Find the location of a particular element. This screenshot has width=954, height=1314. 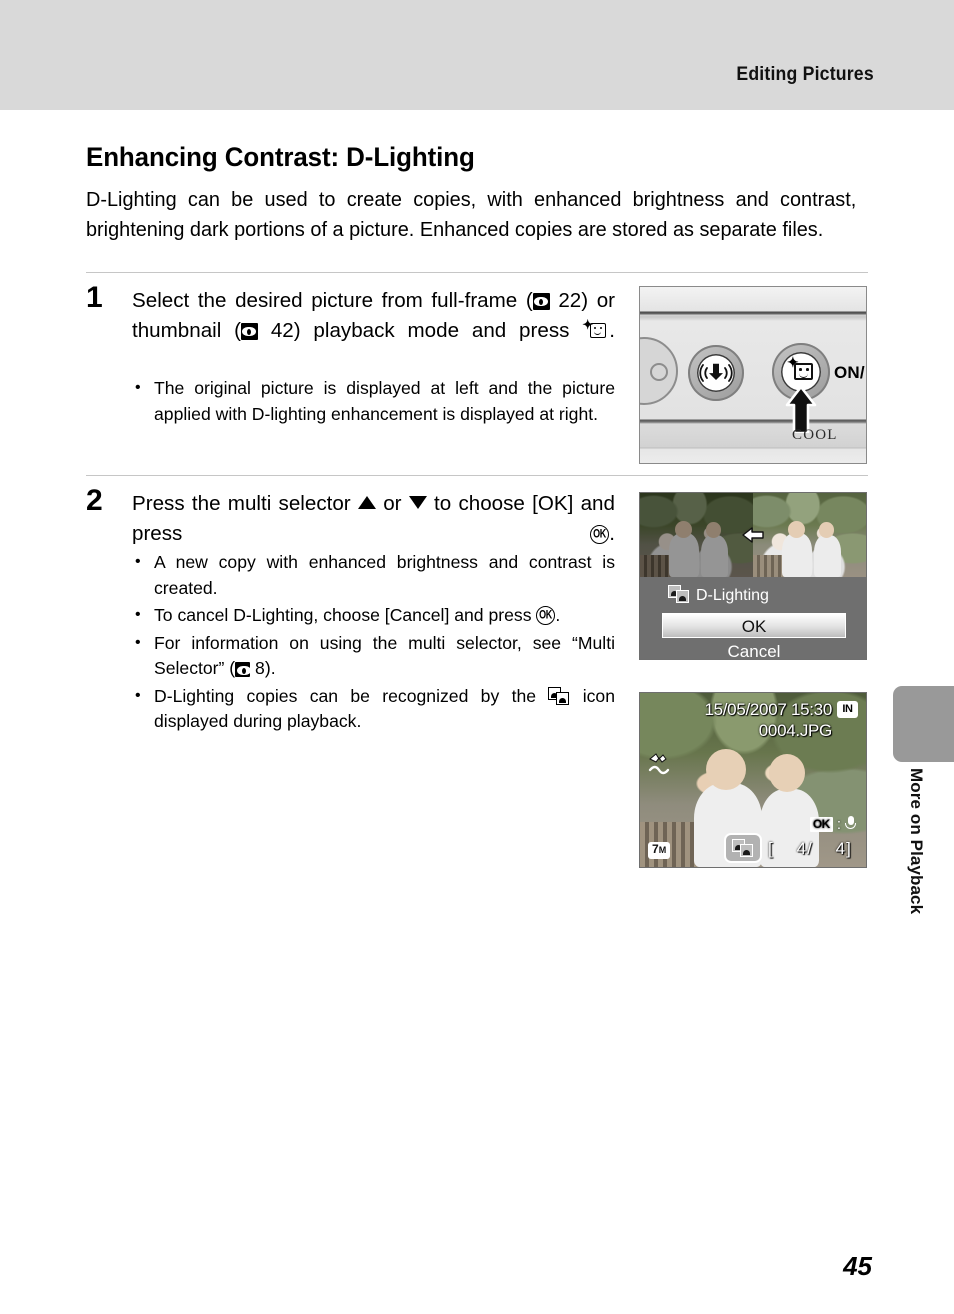

note-ref-page: 8 is located at coordinates (260, 668).